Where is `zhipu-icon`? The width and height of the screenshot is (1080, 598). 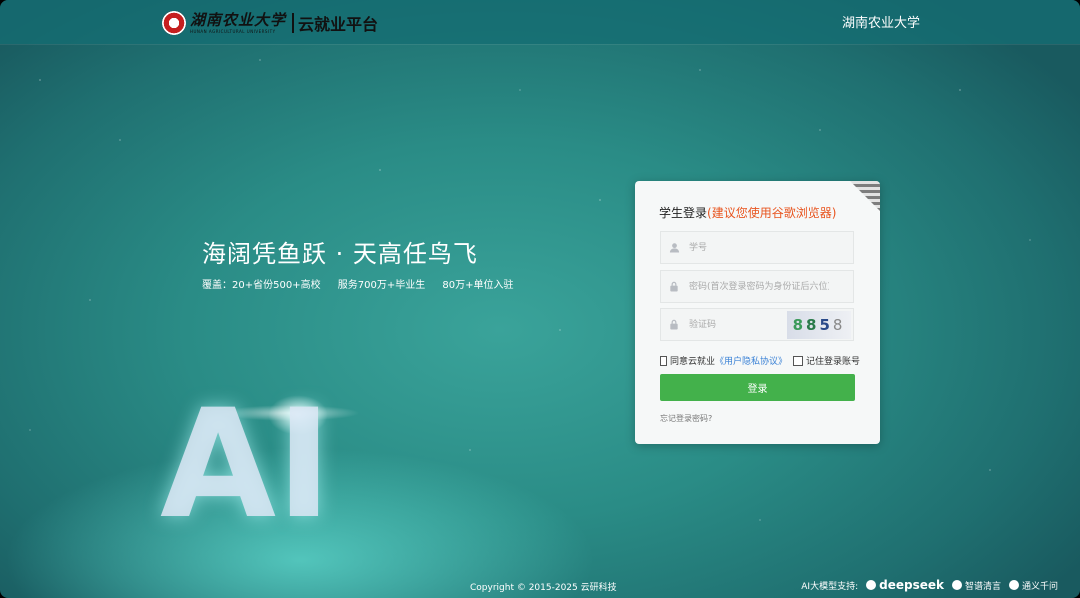 zhipu-icon is located at coordinates (956, 585).